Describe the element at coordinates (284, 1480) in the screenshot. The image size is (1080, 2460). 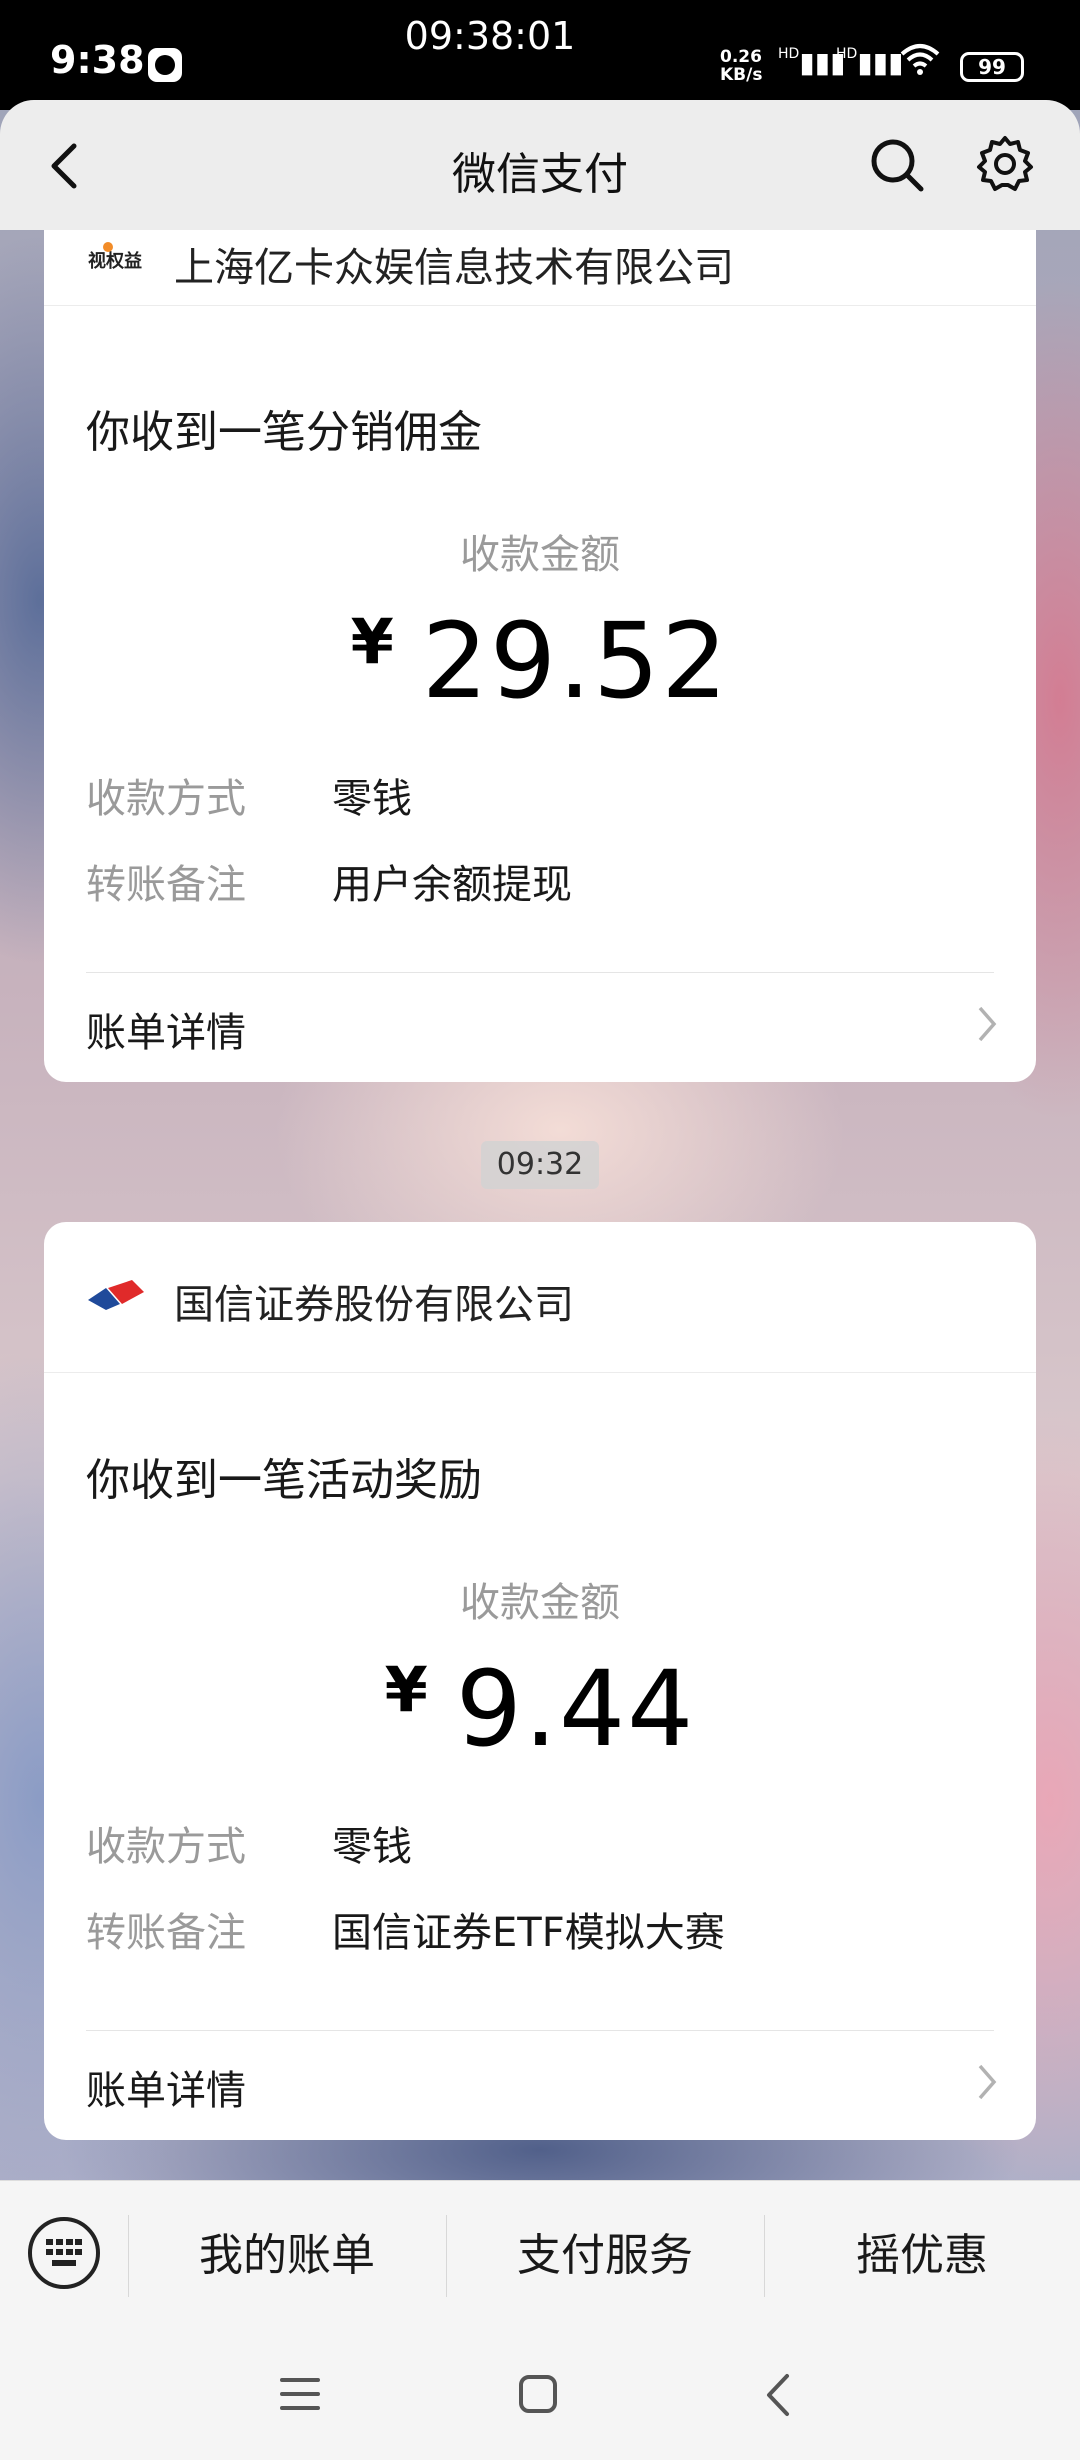
I see `transfer-heading: 你收到一笔活动奖励` at that location.